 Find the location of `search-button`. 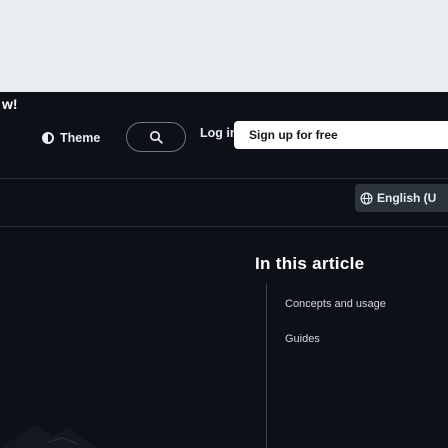

search-button is located at coordinates (156, 137).